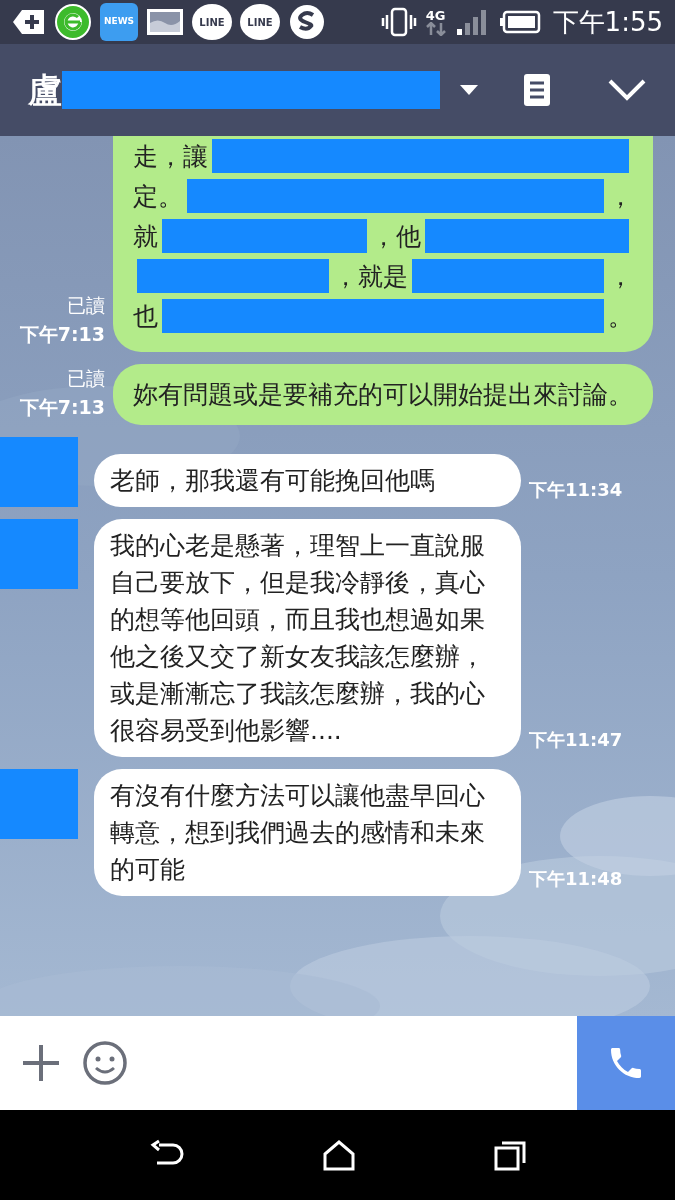  Describe the element at coordinates (105, 1063) in the screenshot. I see `emoji-icon` at that location.